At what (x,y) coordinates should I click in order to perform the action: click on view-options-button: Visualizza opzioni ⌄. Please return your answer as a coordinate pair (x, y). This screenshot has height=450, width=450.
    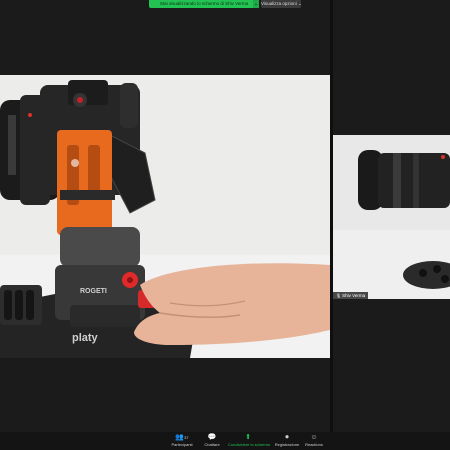
    Looking at the image, I should click on (281, 4).